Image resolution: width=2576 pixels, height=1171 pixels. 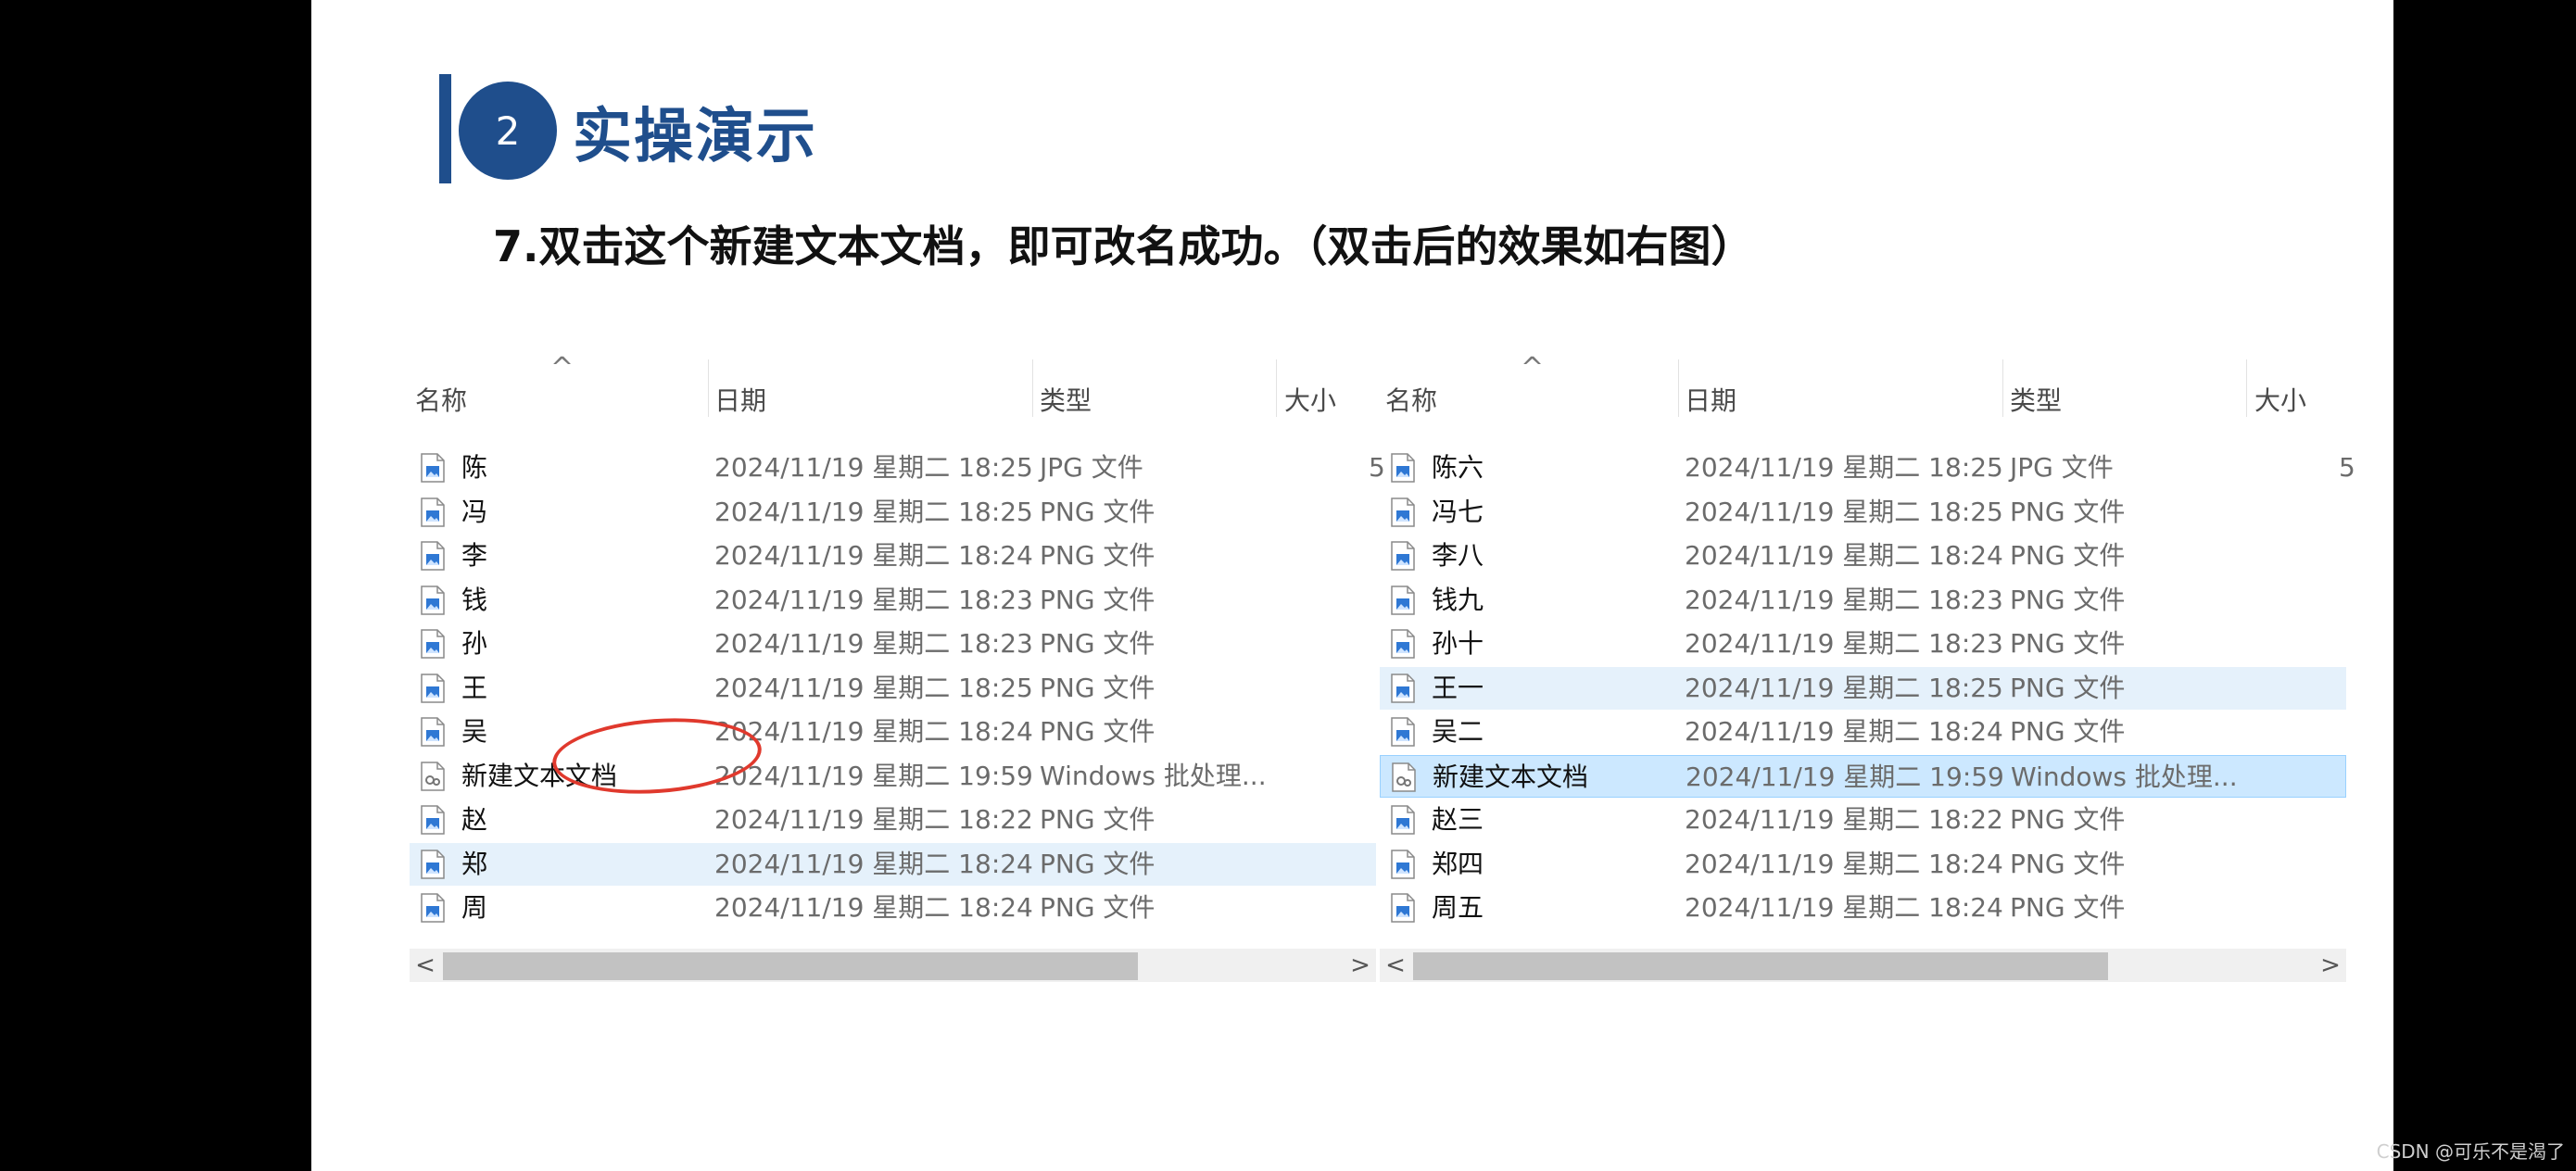 What do you see at coordinates (474, 908) in the screenshot?
I see `file-name: 周` at bounding box center [474, 908].